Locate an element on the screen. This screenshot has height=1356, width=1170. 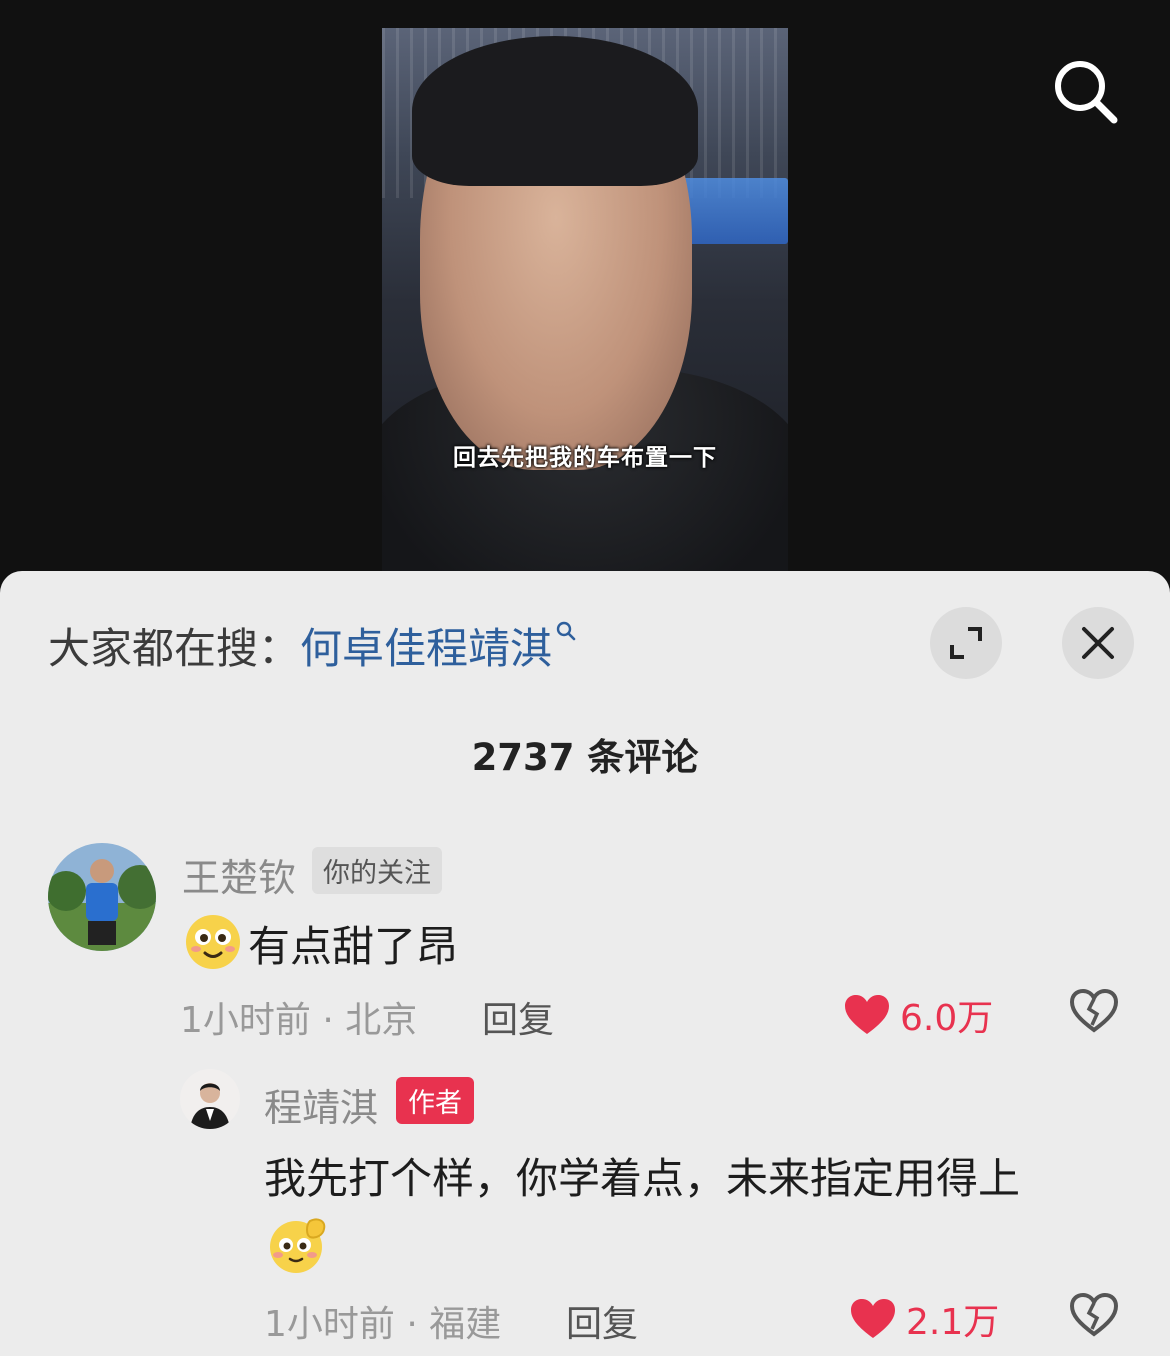
like-button: 6.0万 is located at coordinates (918, 1015).